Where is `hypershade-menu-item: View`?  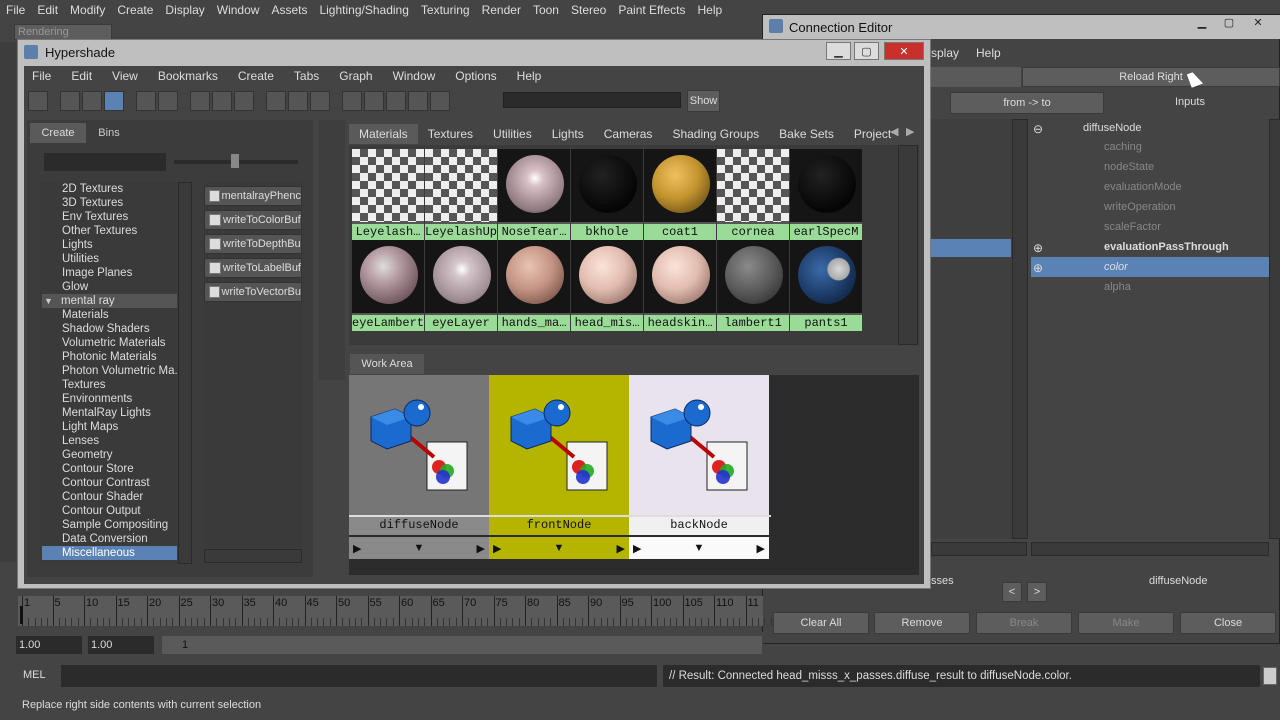
hypershade-menu-item: View is located at coordinates (125, 78).